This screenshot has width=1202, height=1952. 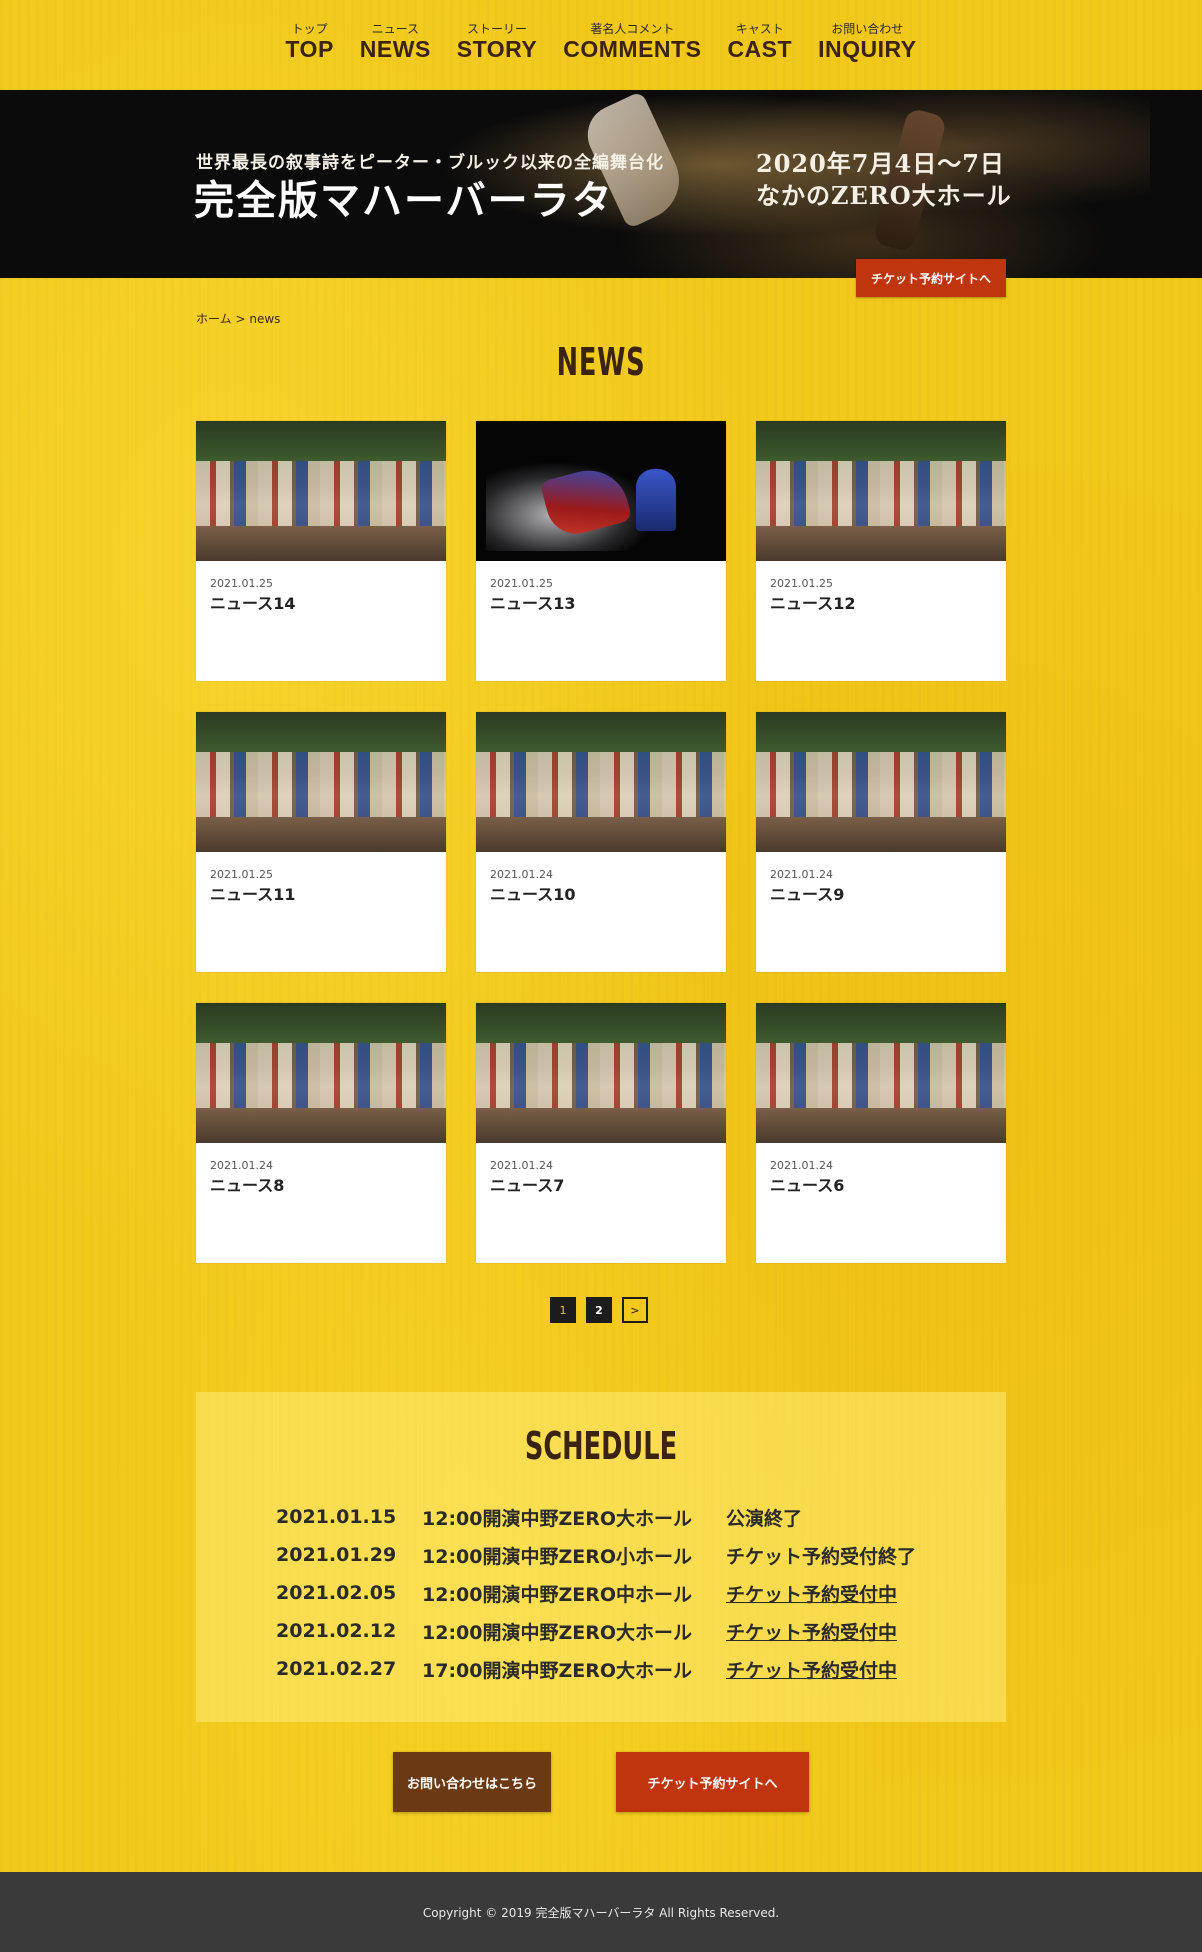 I want to click on news-title: ニュース6, so click(x=807, y=1185).